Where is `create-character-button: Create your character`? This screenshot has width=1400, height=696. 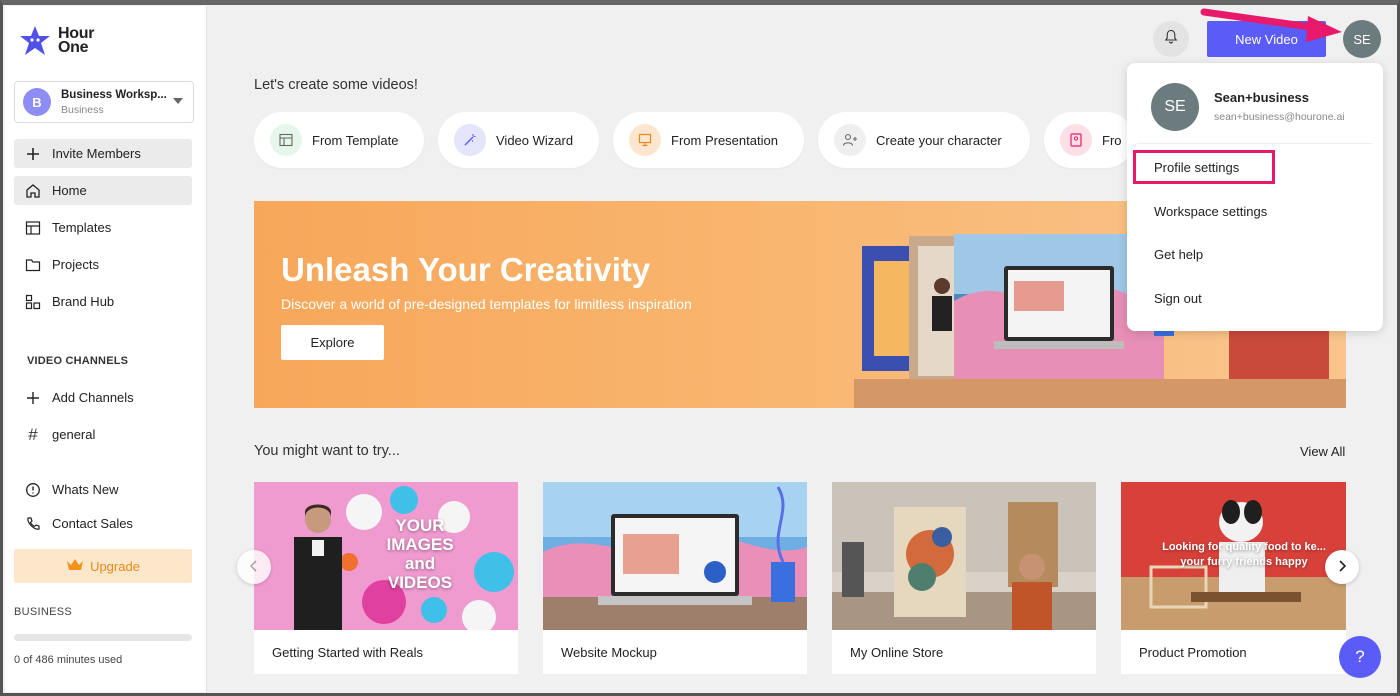 create-character-button: Create your character is located at coordinates (924, 140).